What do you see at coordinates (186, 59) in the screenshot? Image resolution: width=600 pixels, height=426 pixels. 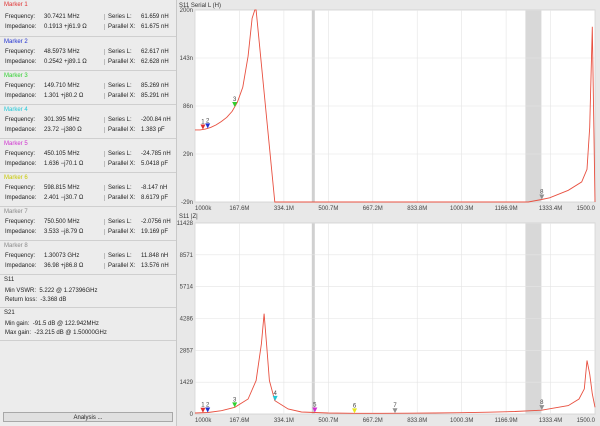 I see `y-tick-label: 143n` at bounding box center [186, 59].